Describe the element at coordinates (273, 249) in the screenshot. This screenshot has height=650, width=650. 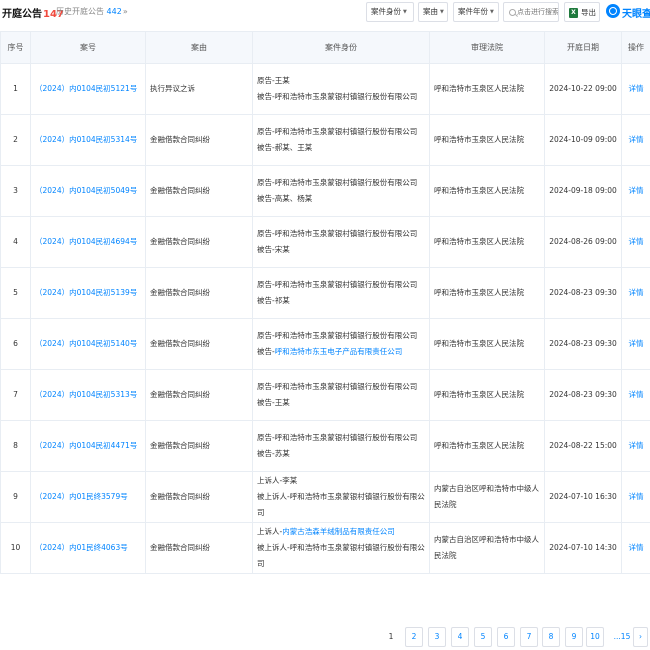
I see `party-role: 被告-宋某` at that location.